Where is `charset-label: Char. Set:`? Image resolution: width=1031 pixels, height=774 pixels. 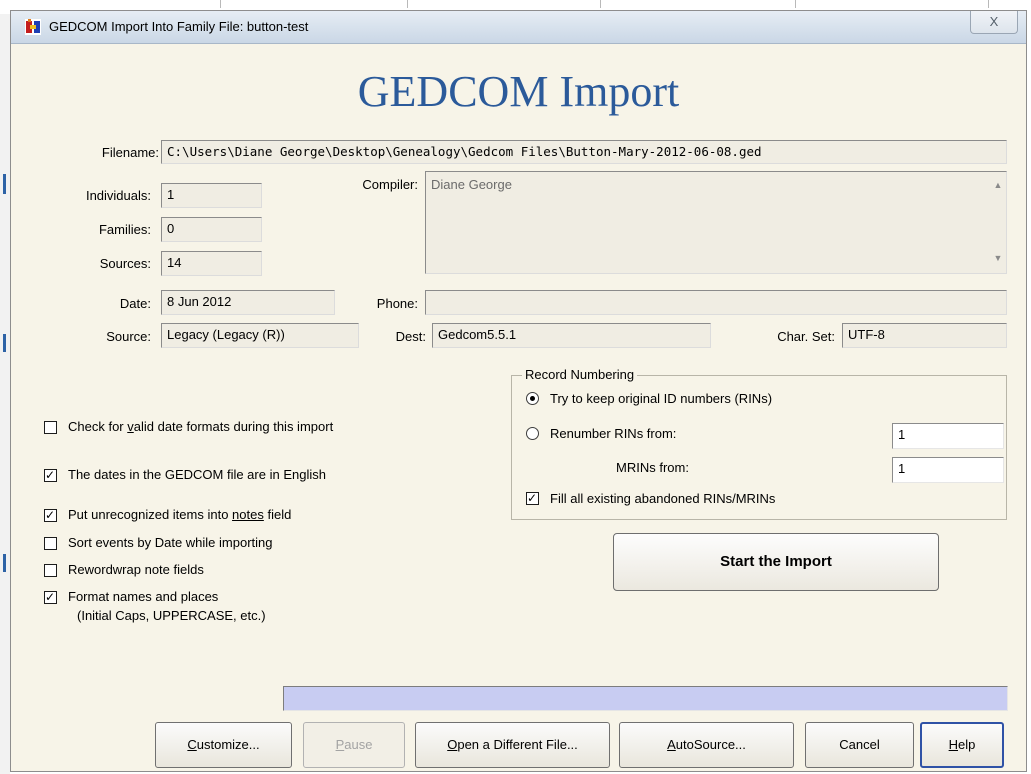 charset-label: Char. Set: is located at coordinates (806, 336).